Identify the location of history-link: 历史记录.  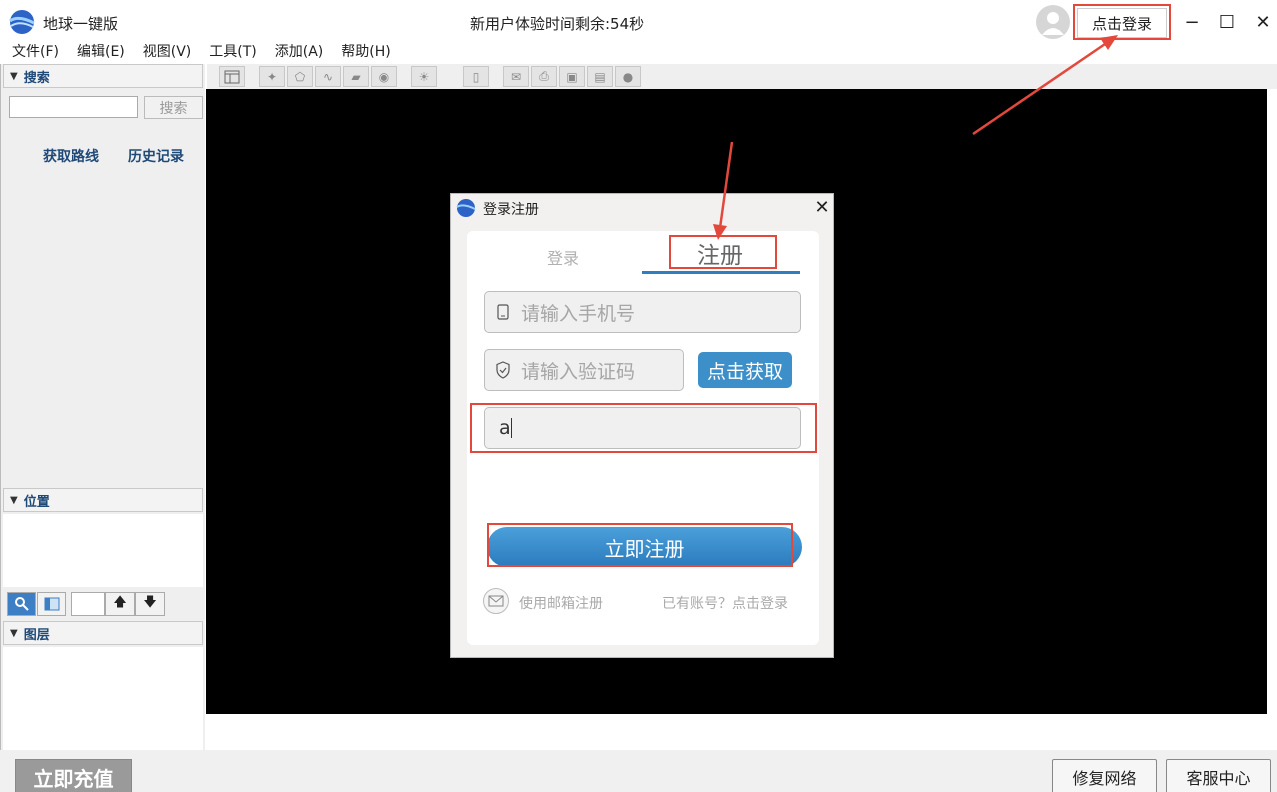
(156, 156).